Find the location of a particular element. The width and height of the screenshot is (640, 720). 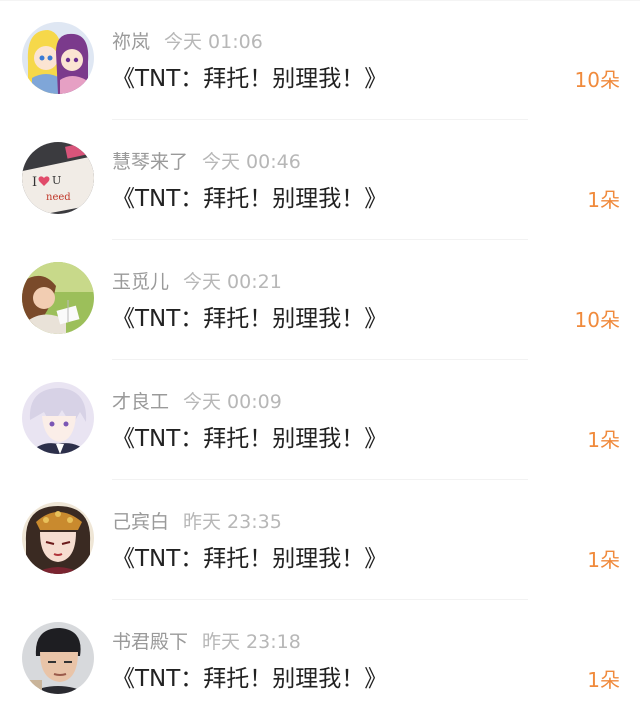

username: 书君殿下 is located at coordinates (150, 642).